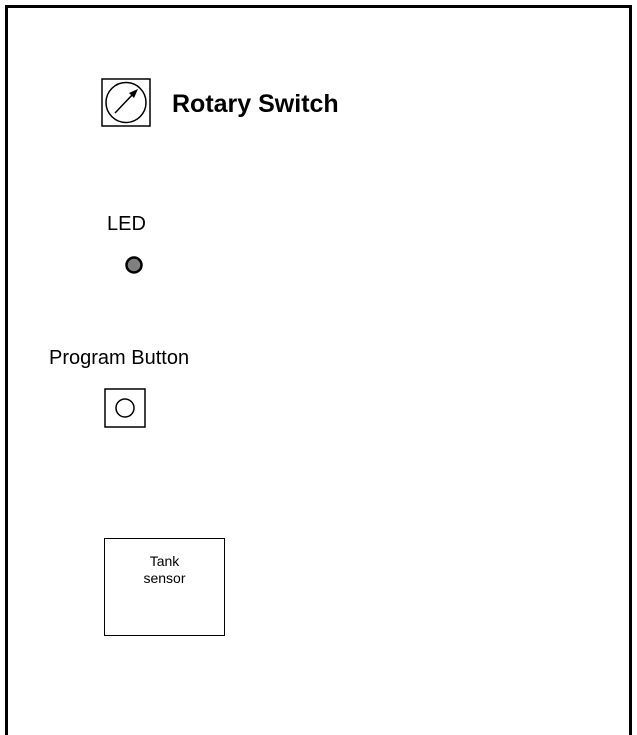 This screenshot has height=735, width=637. I want to click on led-indicator, so click(134, 265).